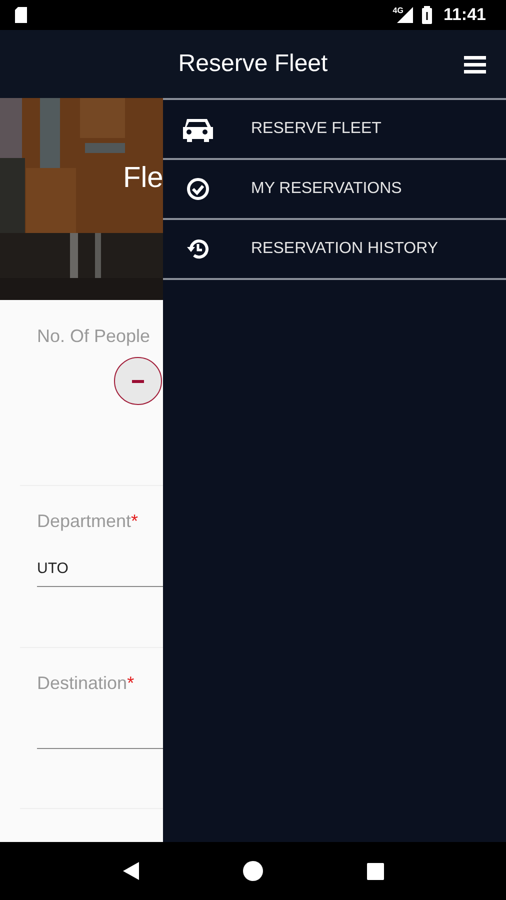 This screenshot has width=506, height=900. What do you see at coordinates (334, 190) in the screenshot?
I see `drawer-menu-item: MY RESERVATIONS` at bounding box center [334, 190].